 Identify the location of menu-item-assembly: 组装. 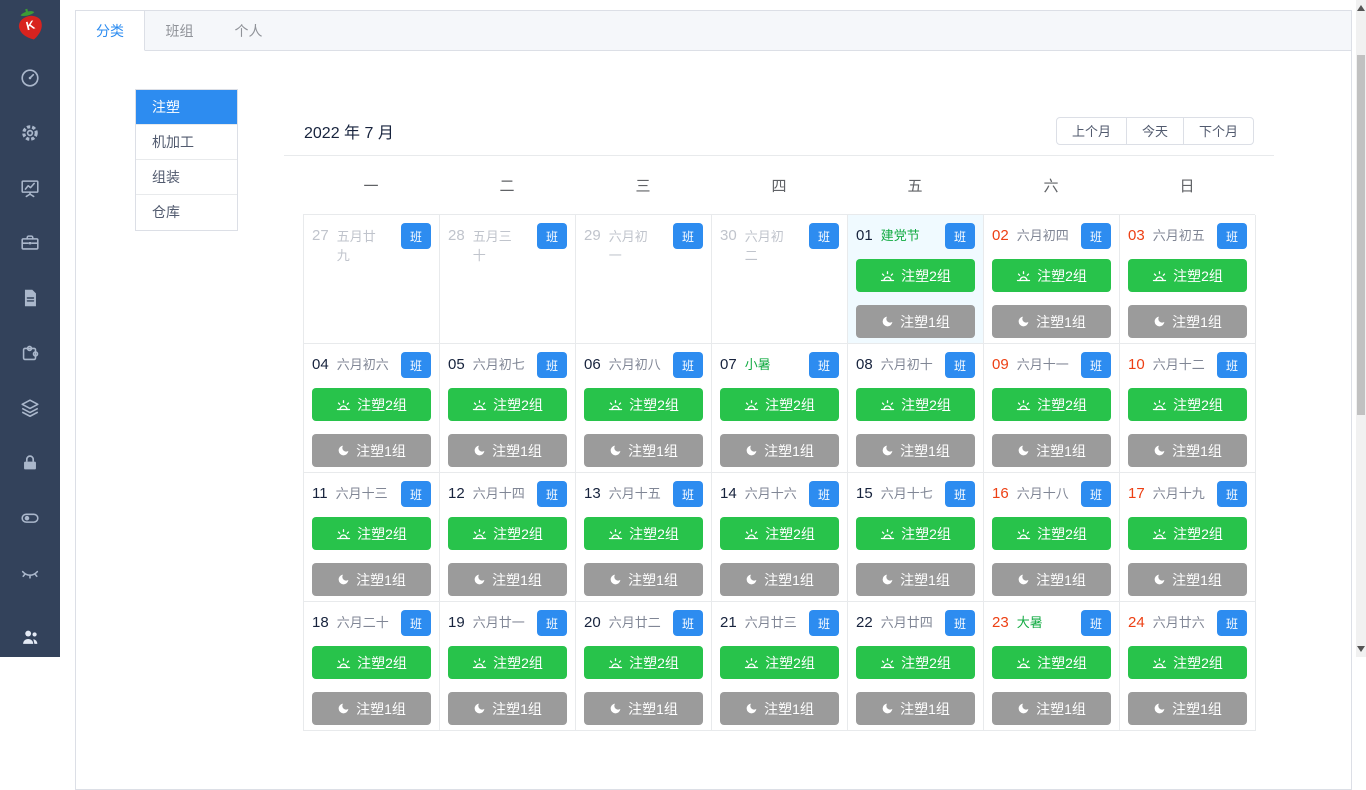
(186, 177).